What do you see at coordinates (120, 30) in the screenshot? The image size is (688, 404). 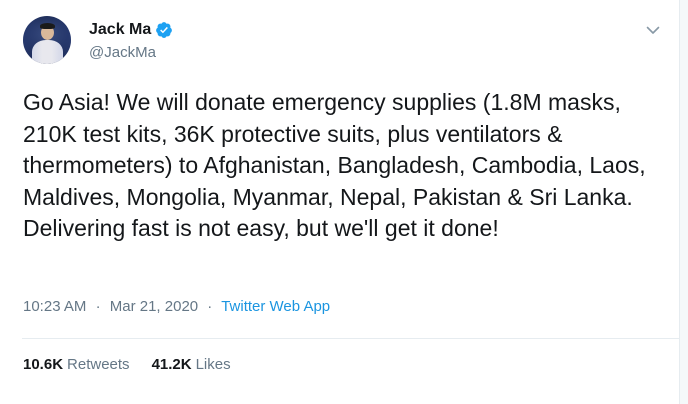 I see `author-display-name: Jack Ma` at bounding box center [120, 30].